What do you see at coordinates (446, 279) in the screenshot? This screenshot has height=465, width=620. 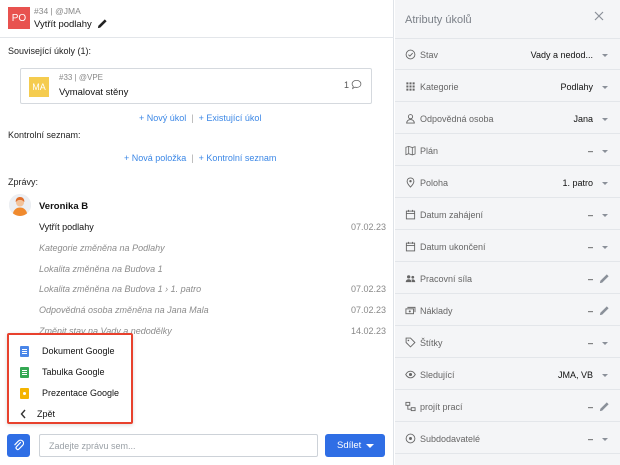 I see `attribute-label: Pracovní síla` at bounding box center [446, 279].